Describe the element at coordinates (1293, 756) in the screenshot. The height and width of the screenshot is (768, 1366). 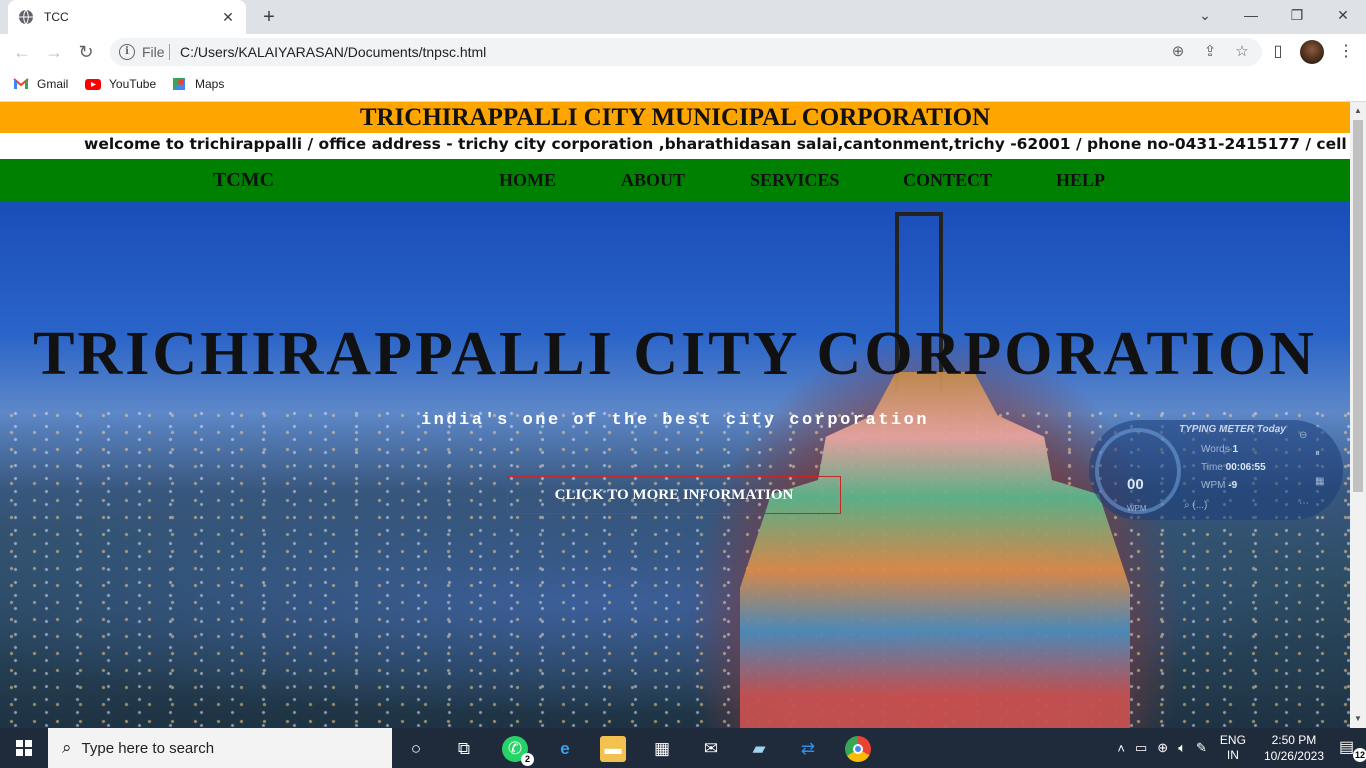
I see `clock-date: 10/26/2023` at that location.